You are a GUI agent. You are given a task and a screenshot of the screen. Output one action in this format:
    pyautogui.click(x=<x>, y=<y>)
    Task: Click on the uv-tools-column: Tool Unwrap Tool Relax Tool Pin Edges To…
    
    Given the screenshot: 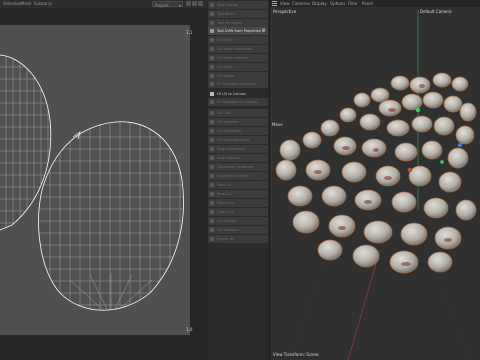 What is the action you would take?
    pyautogui.click(x=238, y=180)
    